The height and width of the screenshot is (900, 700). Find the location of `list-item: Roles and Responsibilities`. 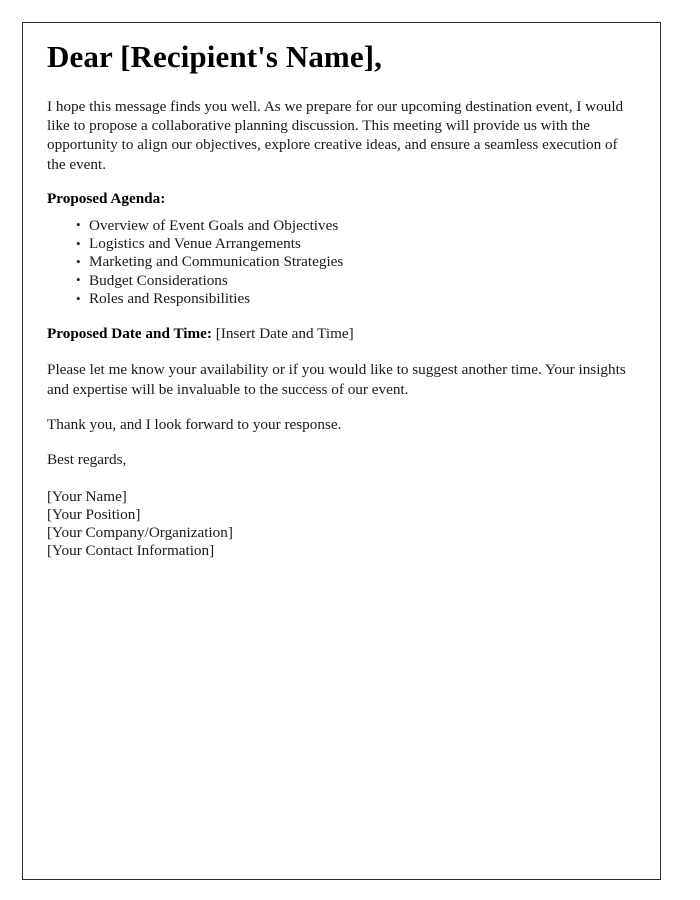

list-item: Roles and Responsibilities is located at coordinates (351, 299).